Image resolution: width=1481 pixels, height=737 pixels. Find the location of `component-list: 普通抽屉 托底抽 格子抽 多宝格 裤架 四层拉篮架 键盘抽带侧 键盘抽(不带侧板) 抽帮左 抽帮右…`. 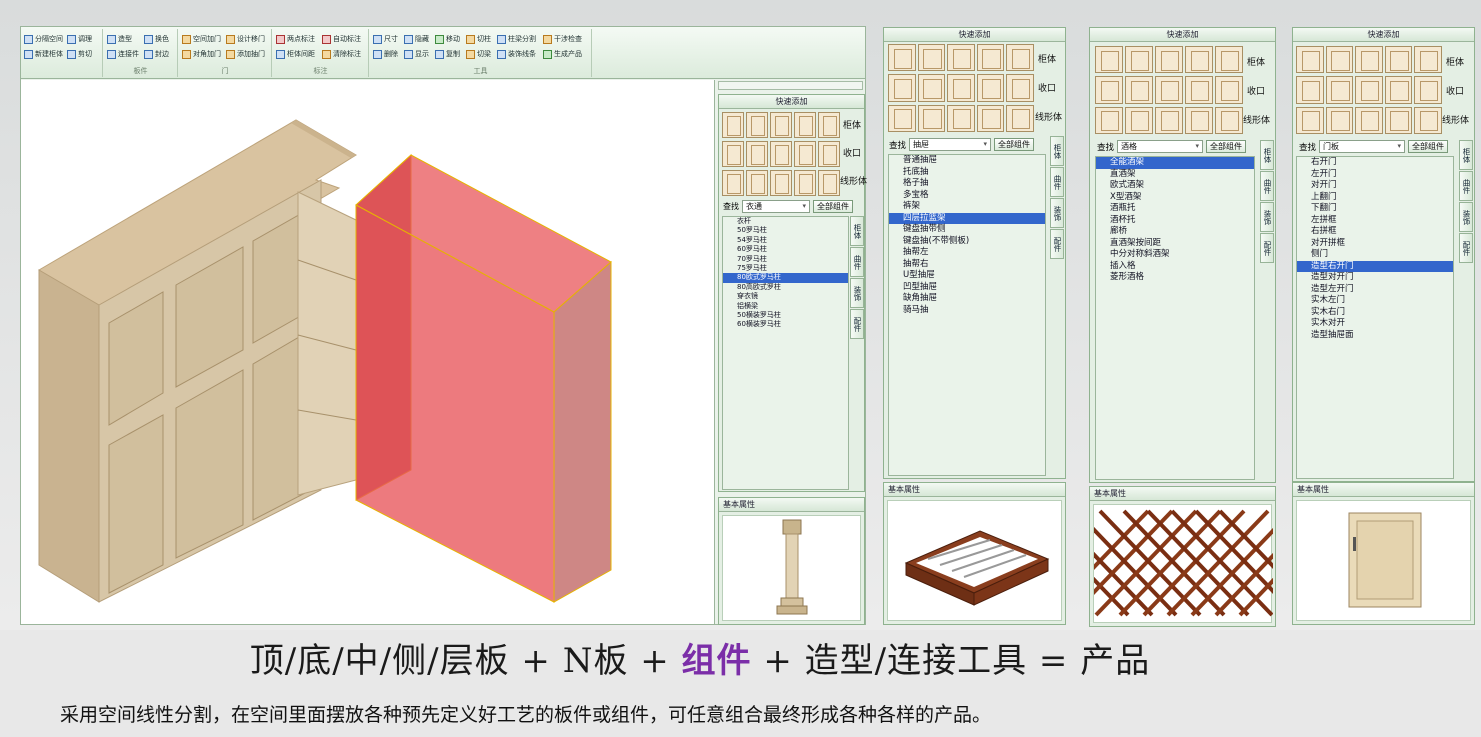

component-list: 普通抽屉 托底抽 格子抽 多宝格 裤架 四层拉篮架 键盘抽带侧 键盘抽(不带侧板) 抽帮左 抽帮右… is located at coordinates (967, 315).